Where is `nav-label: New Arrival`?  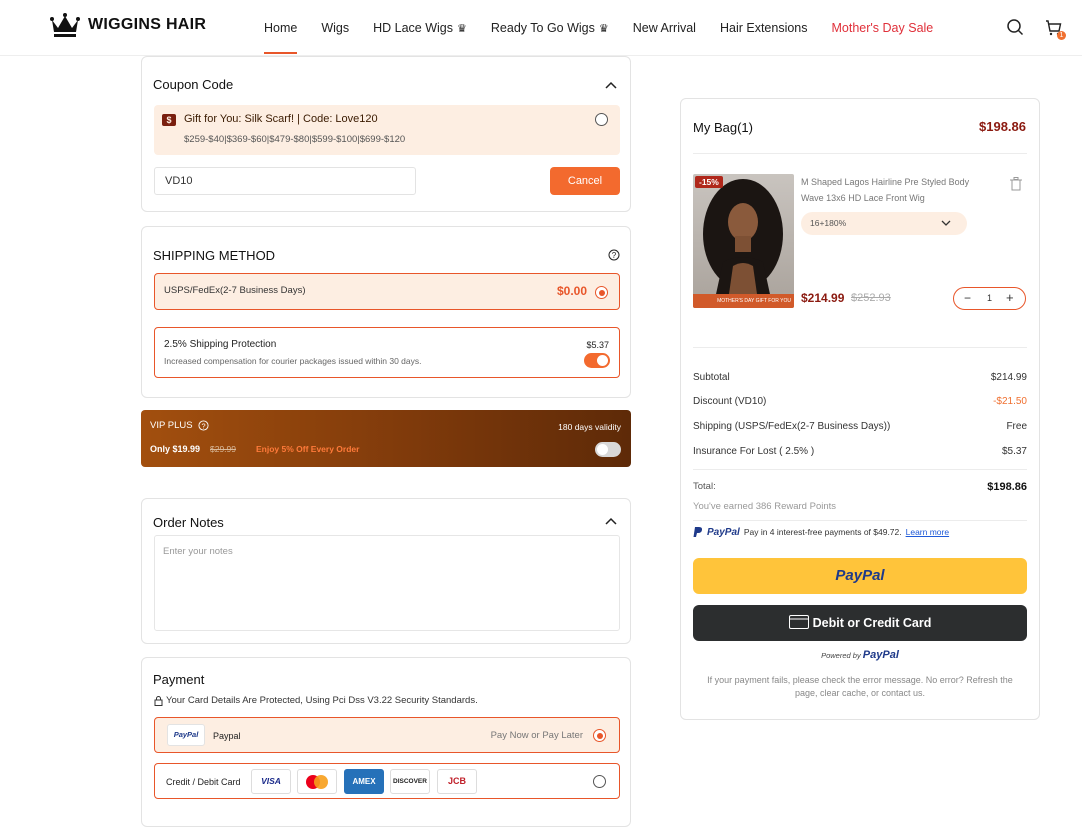
nav-label: New Arrival is located at coordinates (664, 28).